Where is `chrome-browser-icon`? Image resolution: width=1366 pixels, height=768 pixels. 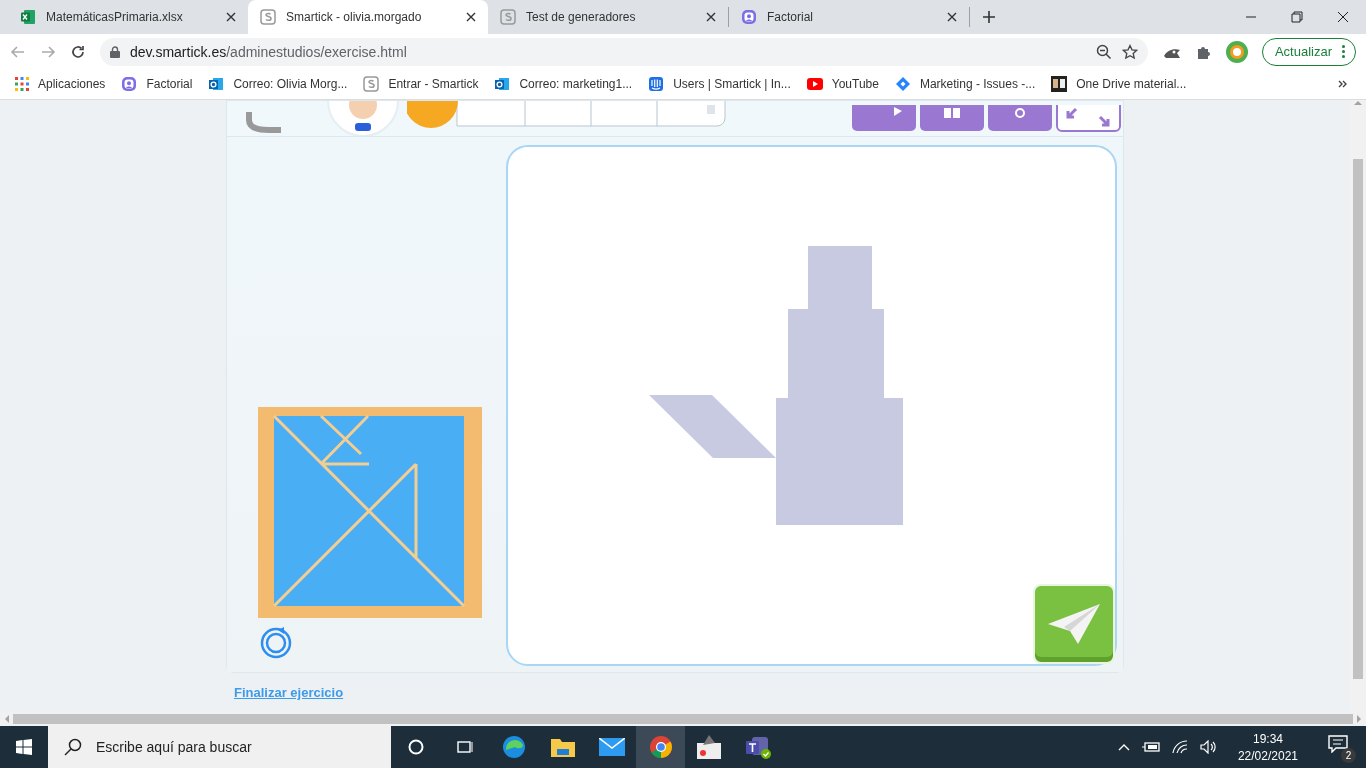 chrome-browser-icon is located at coordinates (660, 747).